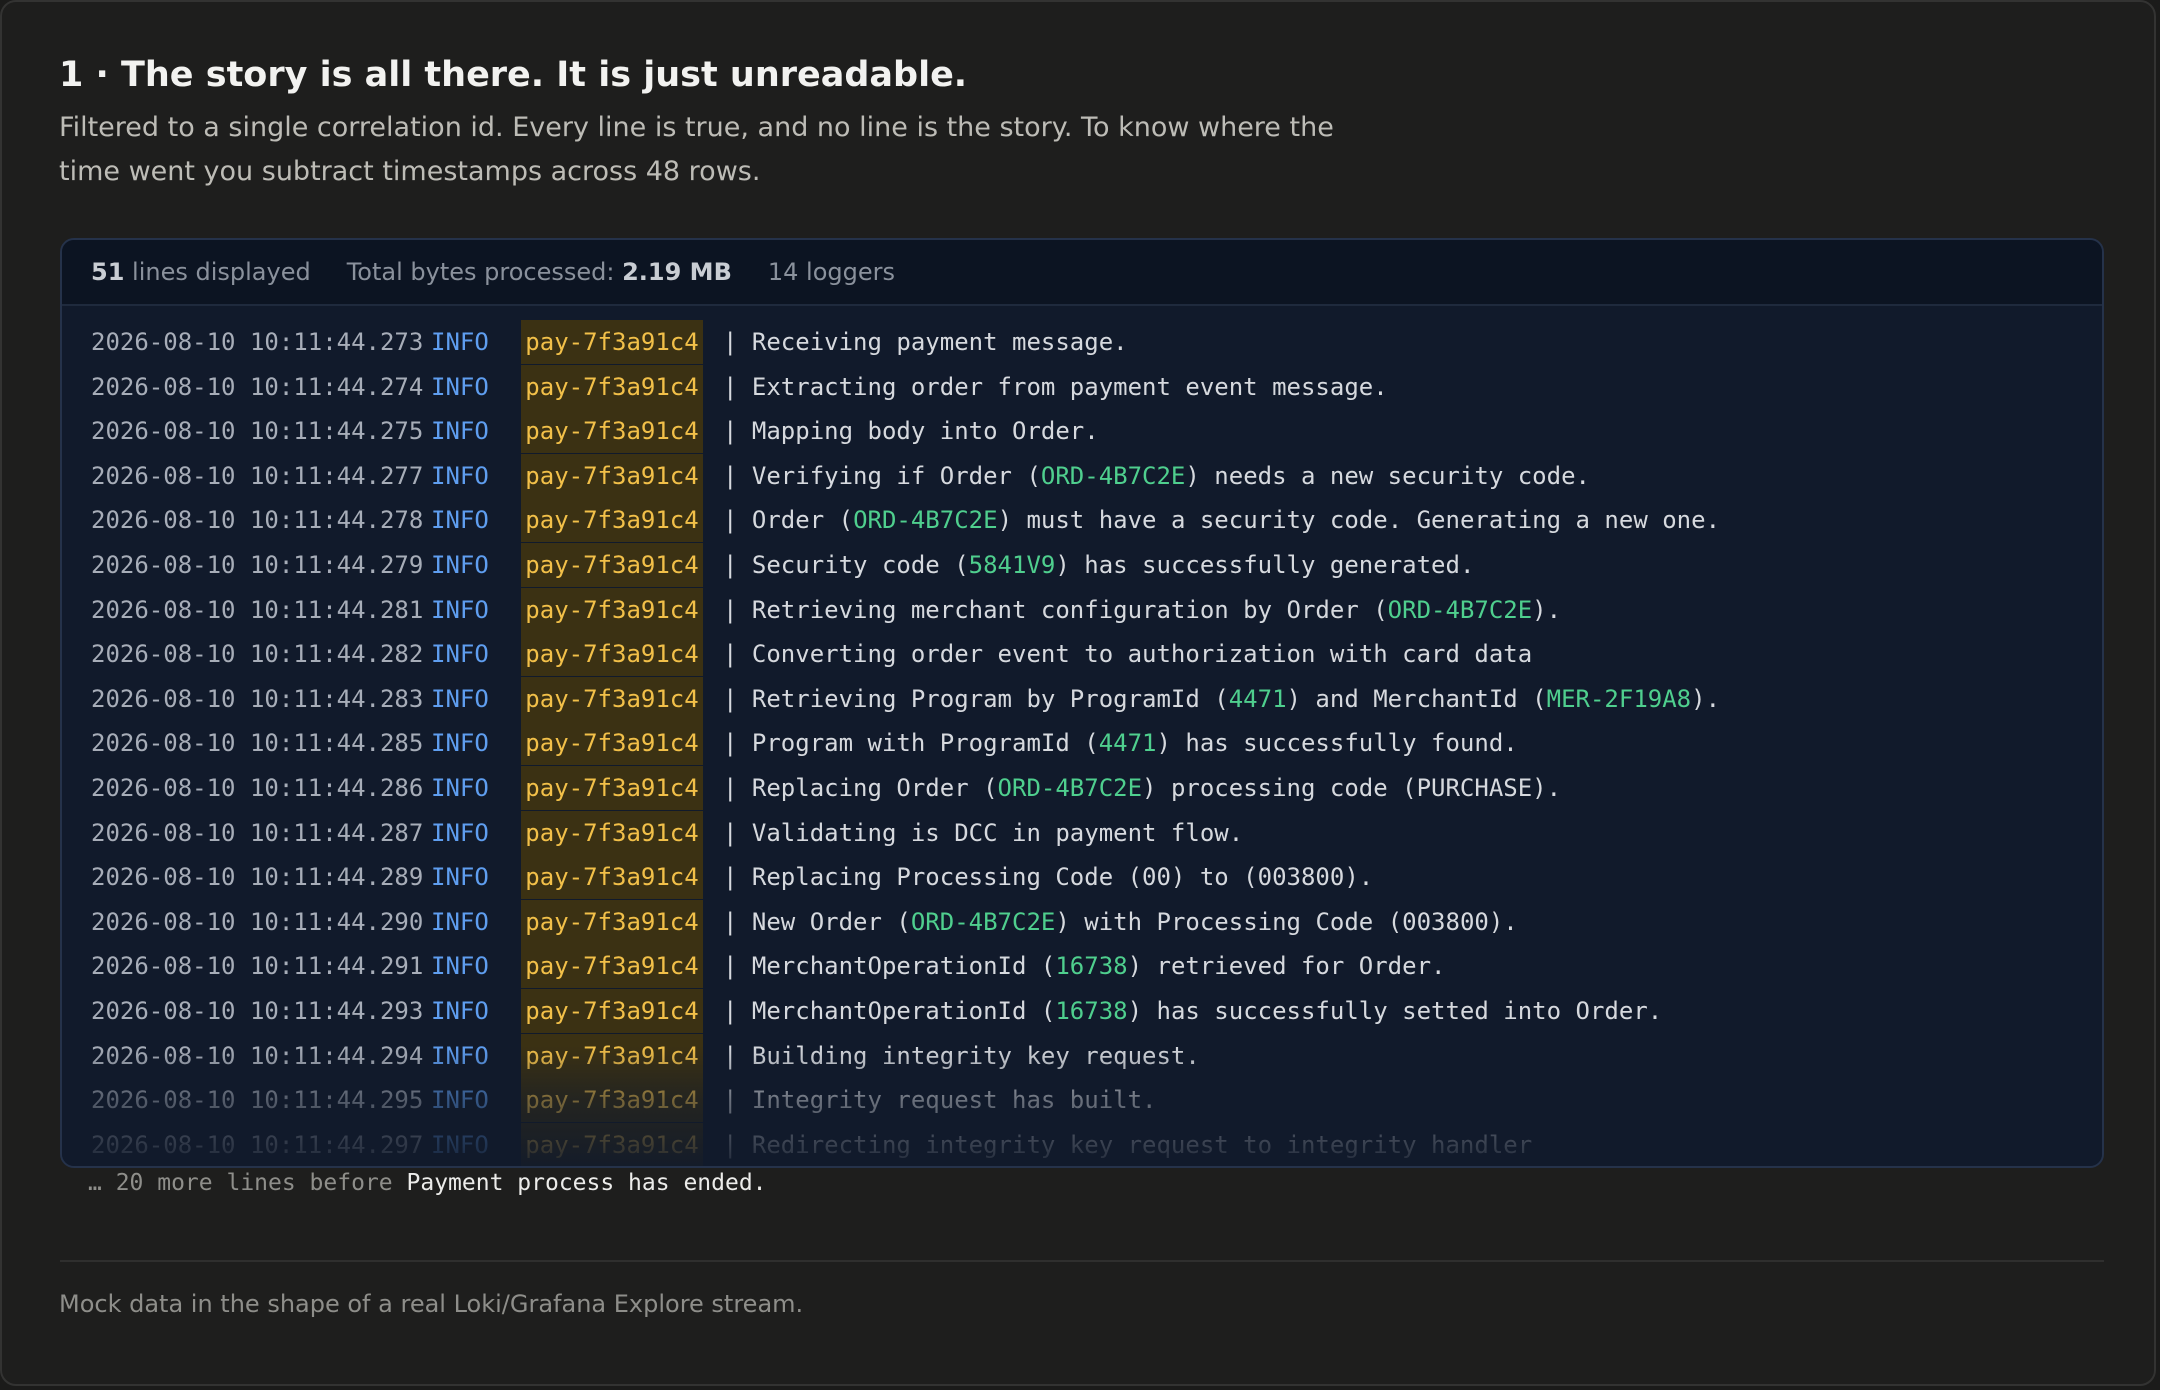 The height and width of the screenshot is (1390, 2160). I want to click on log-highlight-value: 16738, so click(1091, 1011).